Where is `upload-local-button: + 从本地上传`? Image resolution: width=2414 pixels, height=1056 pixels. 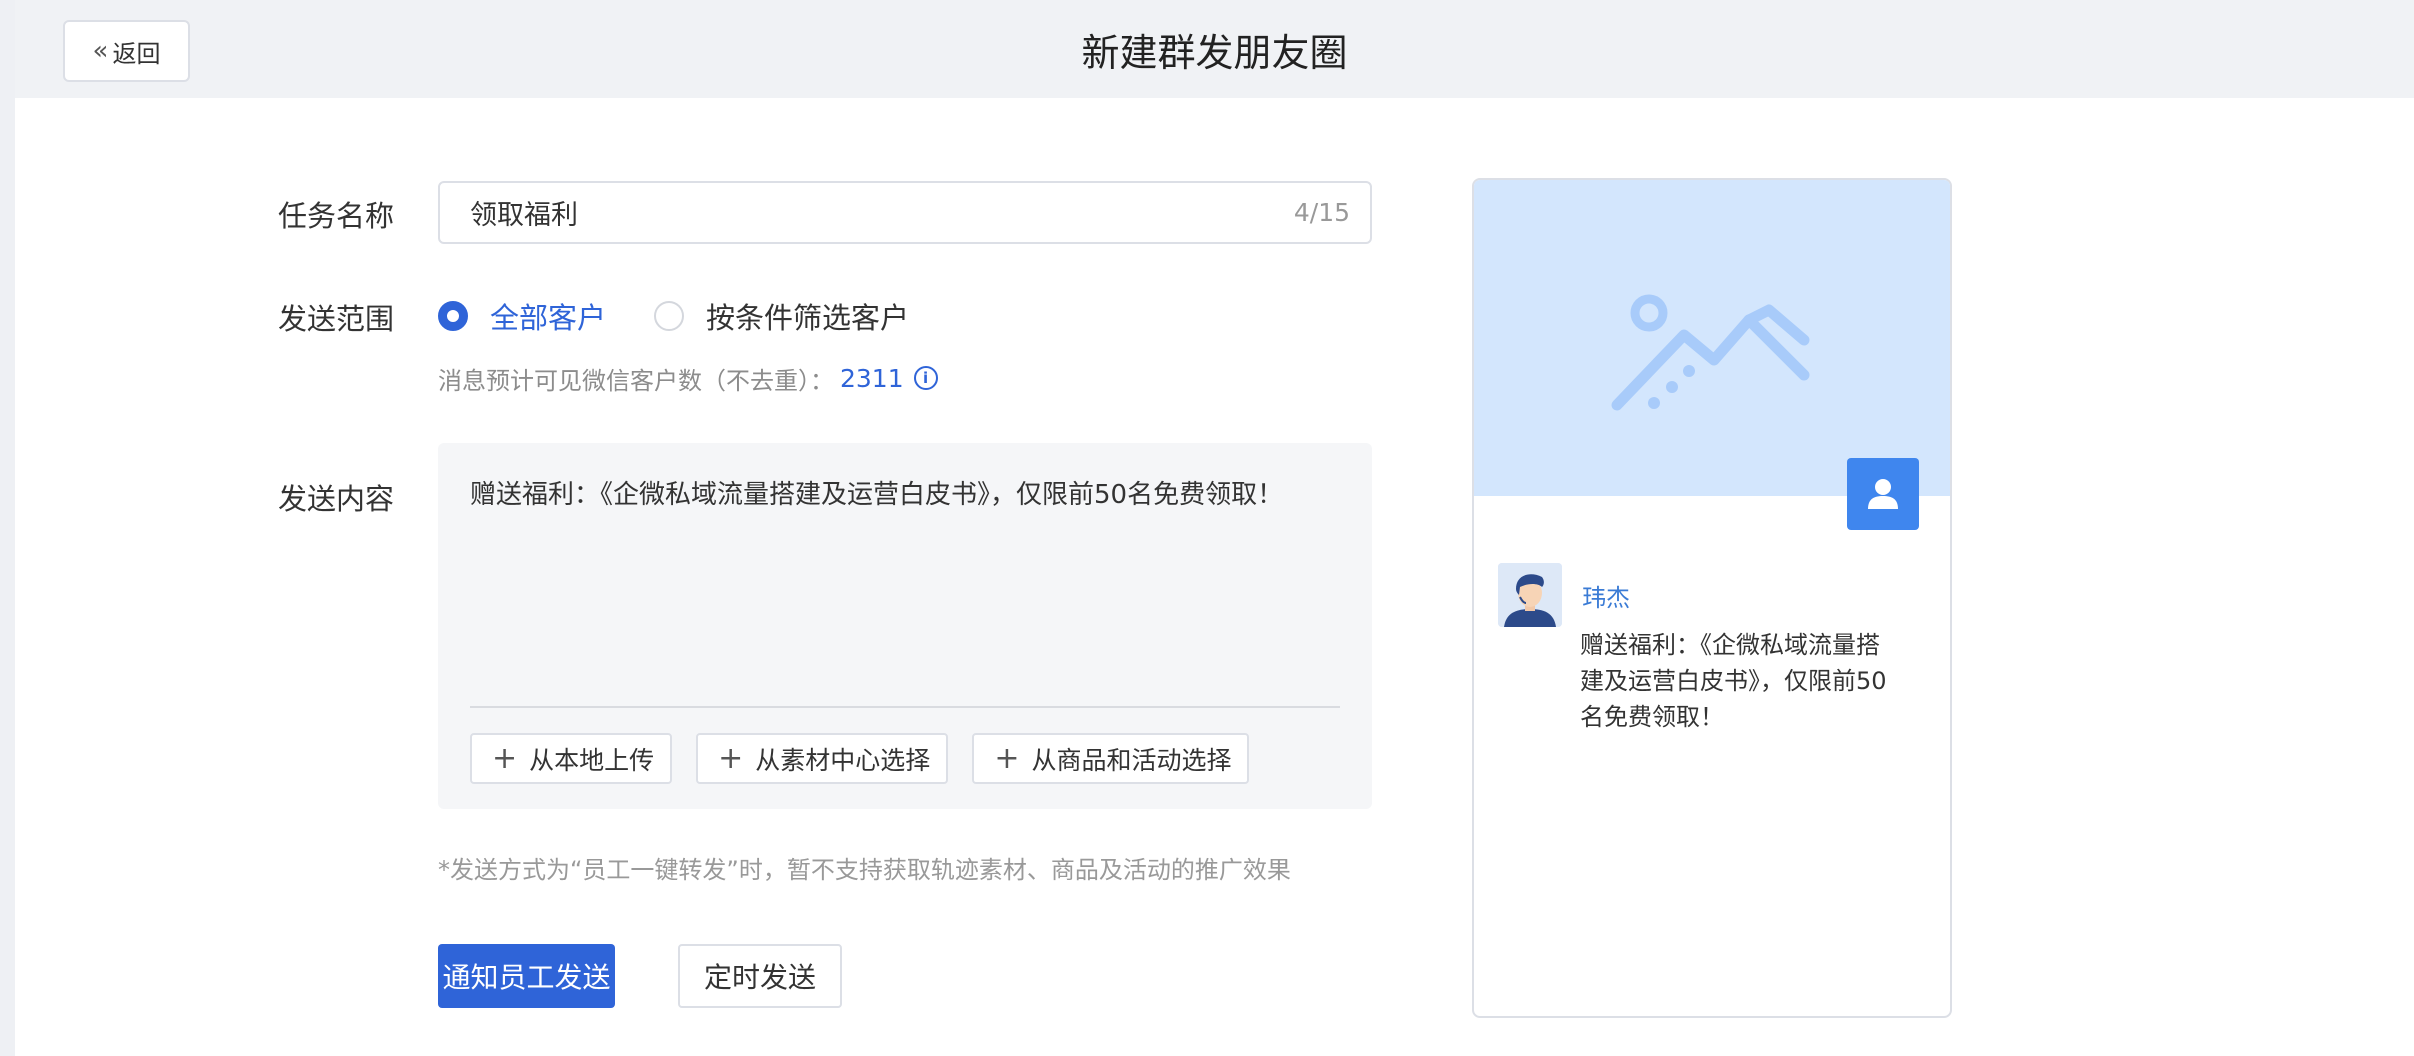
upload-local-button: + 从本地上传 is located at coordinates (571, 758).